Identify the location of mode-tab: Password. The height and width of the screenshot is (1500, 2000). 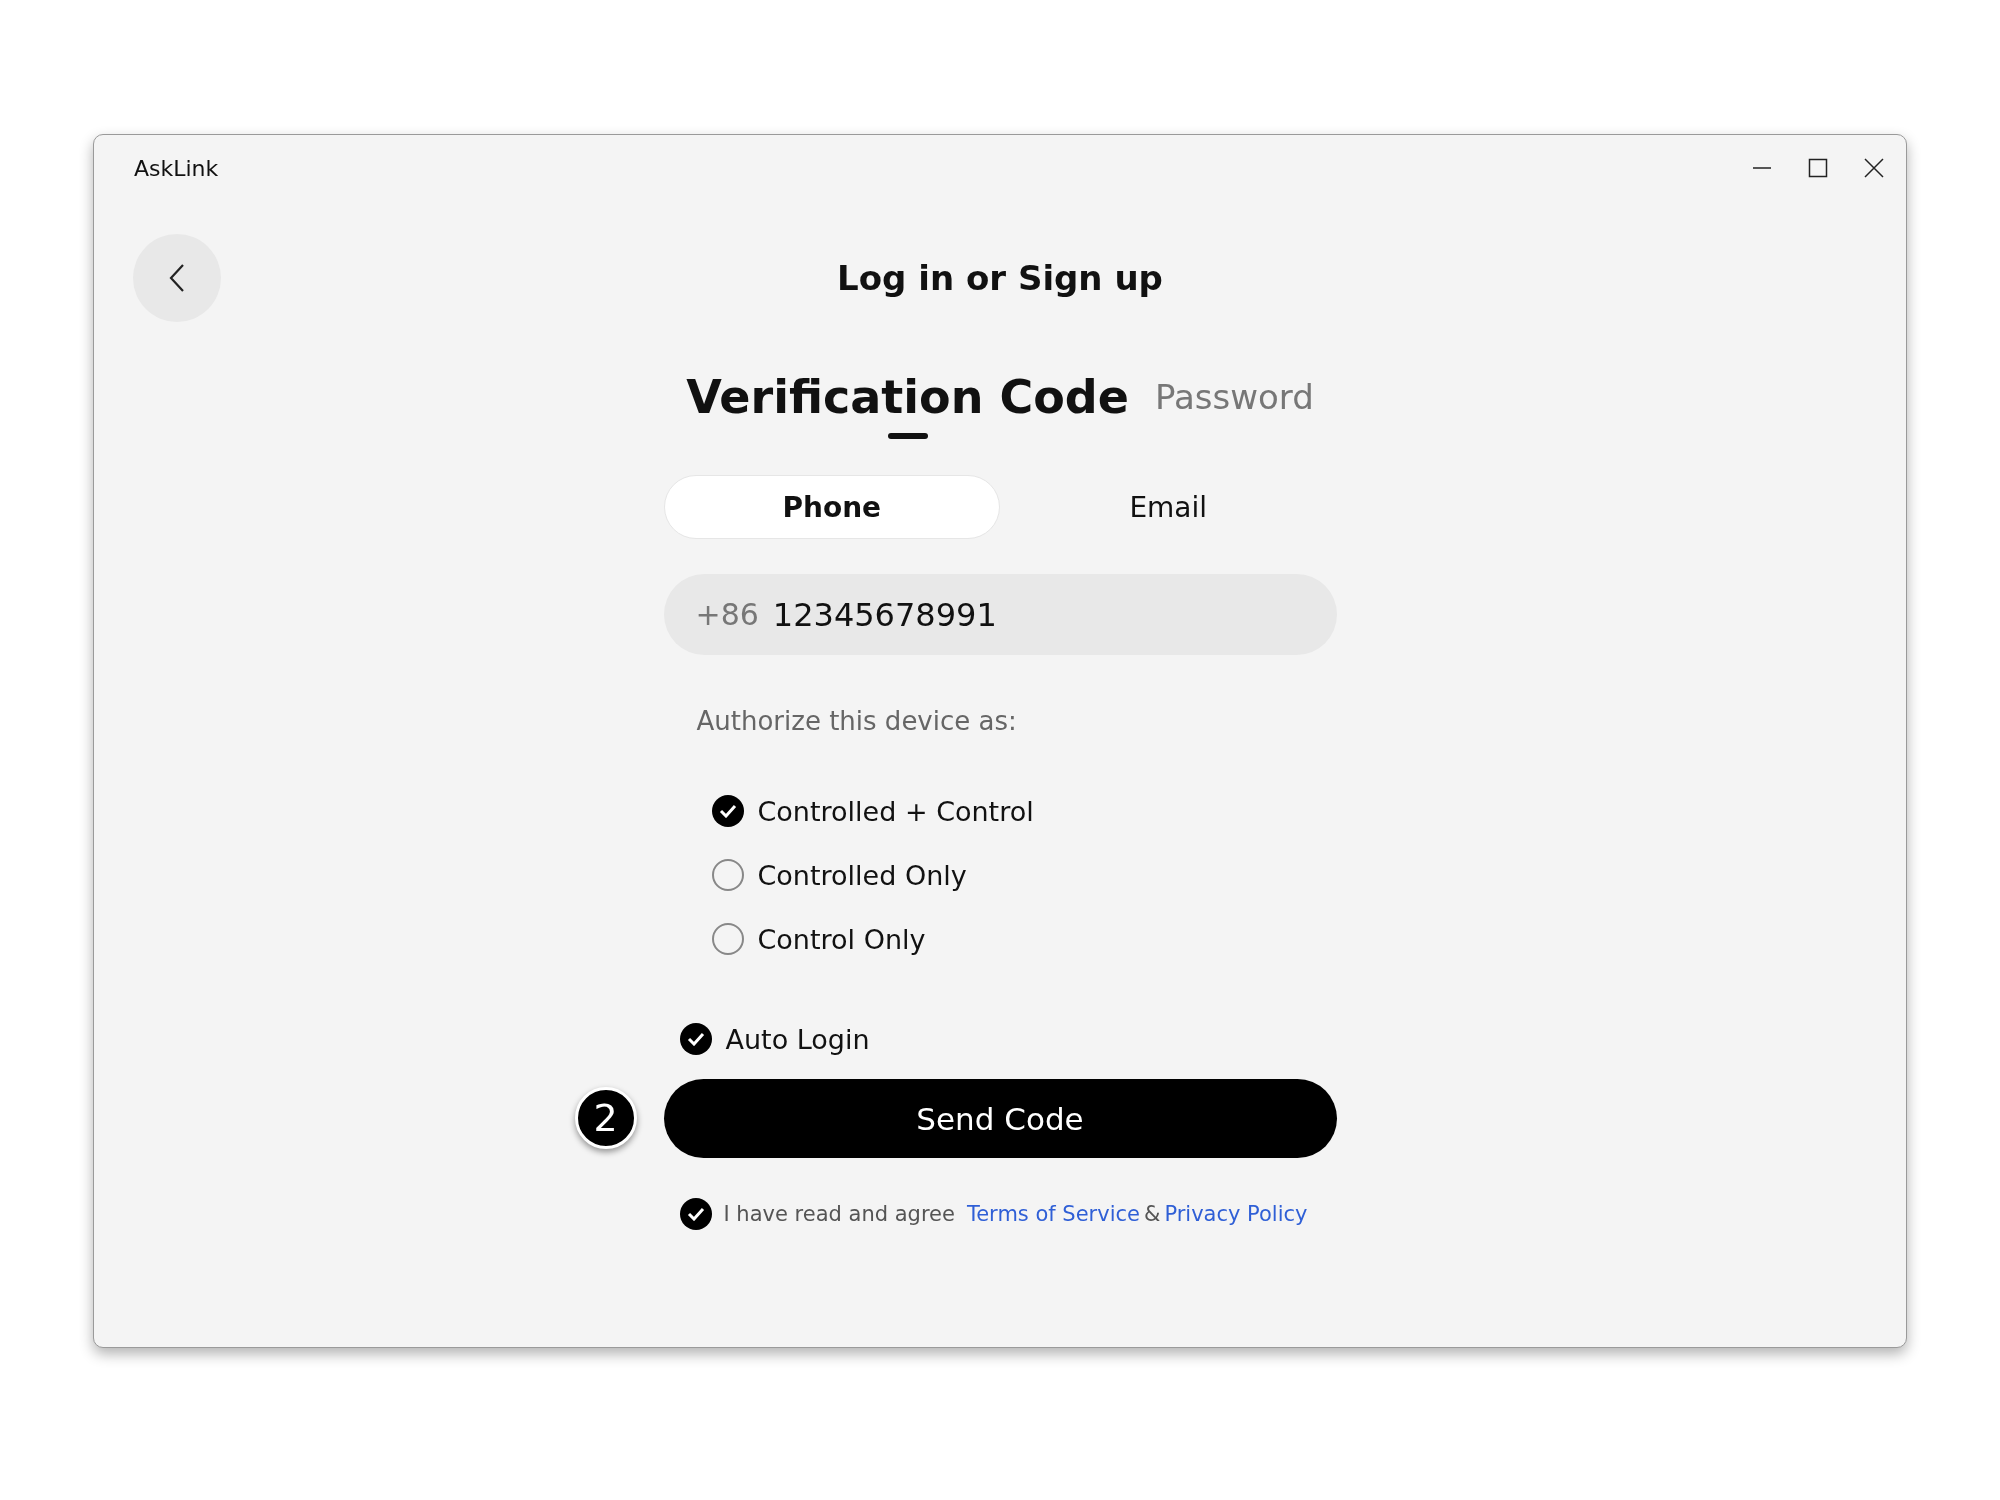
(1234, 402).